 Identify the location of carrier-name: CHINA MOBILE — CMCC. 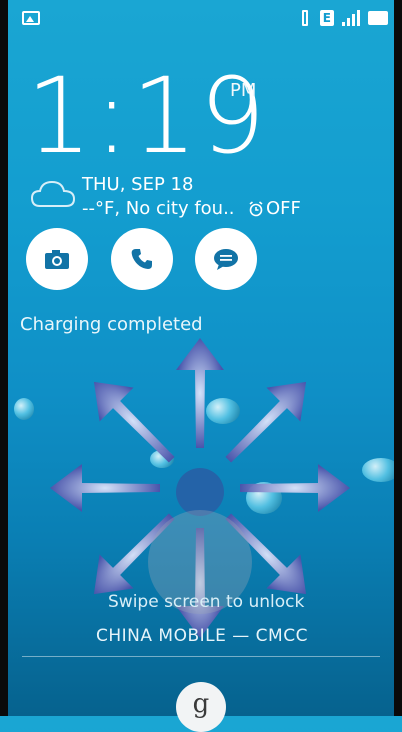
(202, 636).